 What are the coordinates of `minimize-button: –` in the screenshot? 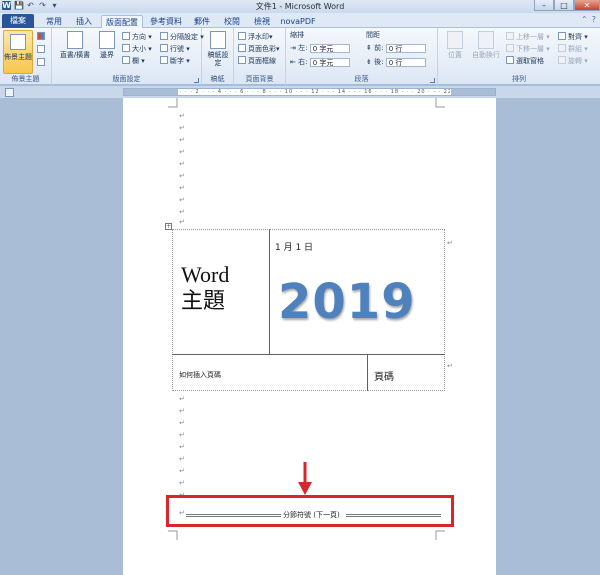 It's located at (544, 5).